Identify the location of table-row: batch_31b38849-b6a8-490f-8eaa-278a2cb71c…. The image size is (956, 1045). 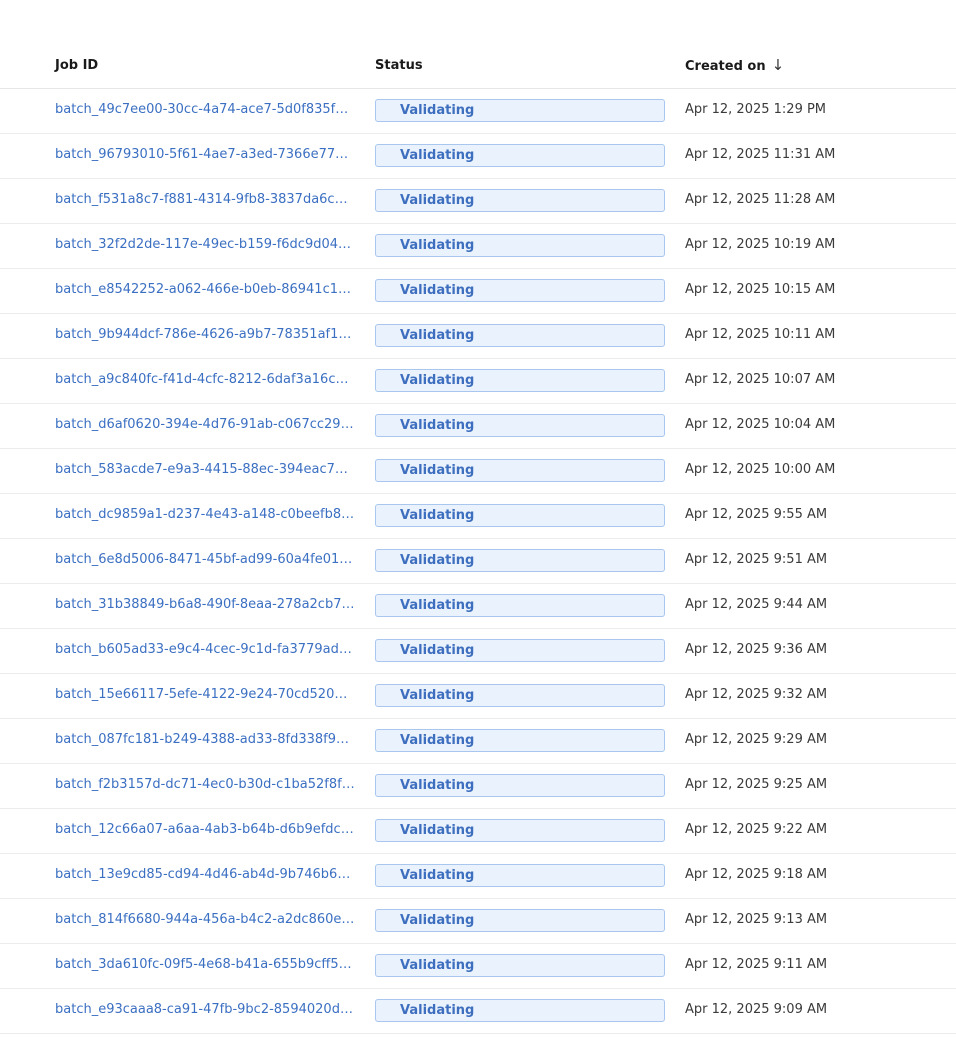
(478, 606).